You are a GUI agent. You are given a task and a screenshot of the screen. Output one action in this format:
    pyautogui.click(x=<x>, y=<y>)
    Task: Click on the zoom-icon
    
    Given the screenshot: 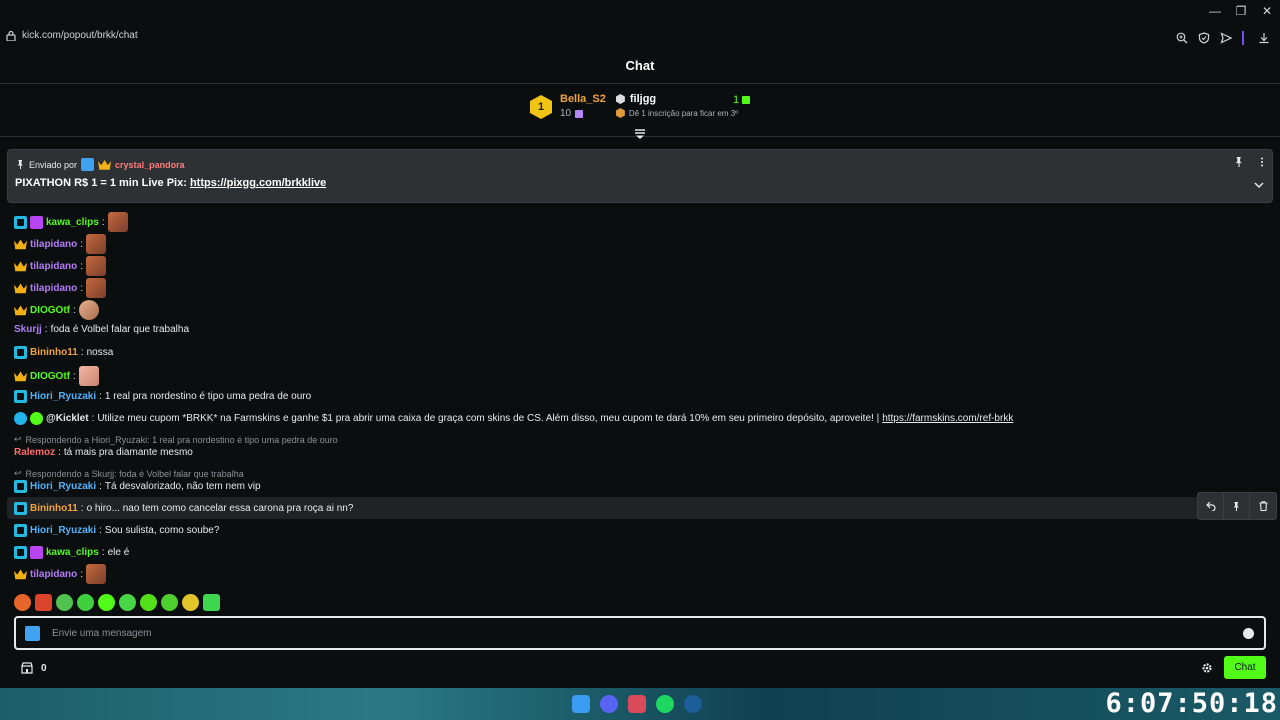 What is the action you would take?
    pyautogui.click(x=1182, y=38)
    